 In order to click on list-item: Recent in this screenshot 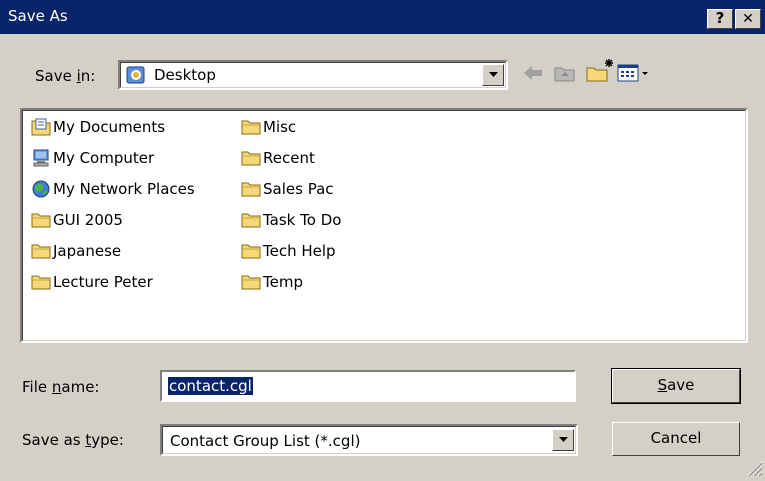, I will do `click(278, 158)`.